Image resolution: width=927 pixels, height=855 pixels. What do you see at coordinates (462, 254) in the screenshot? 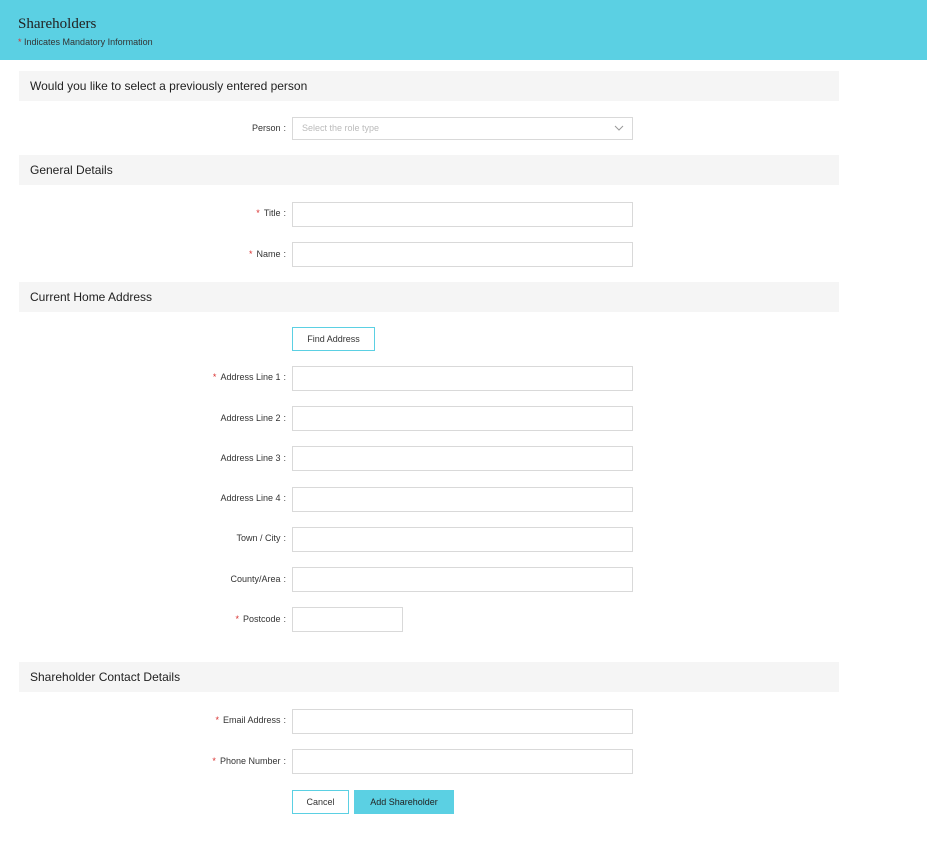
I see `name-input` at bounding box center [462, 254].